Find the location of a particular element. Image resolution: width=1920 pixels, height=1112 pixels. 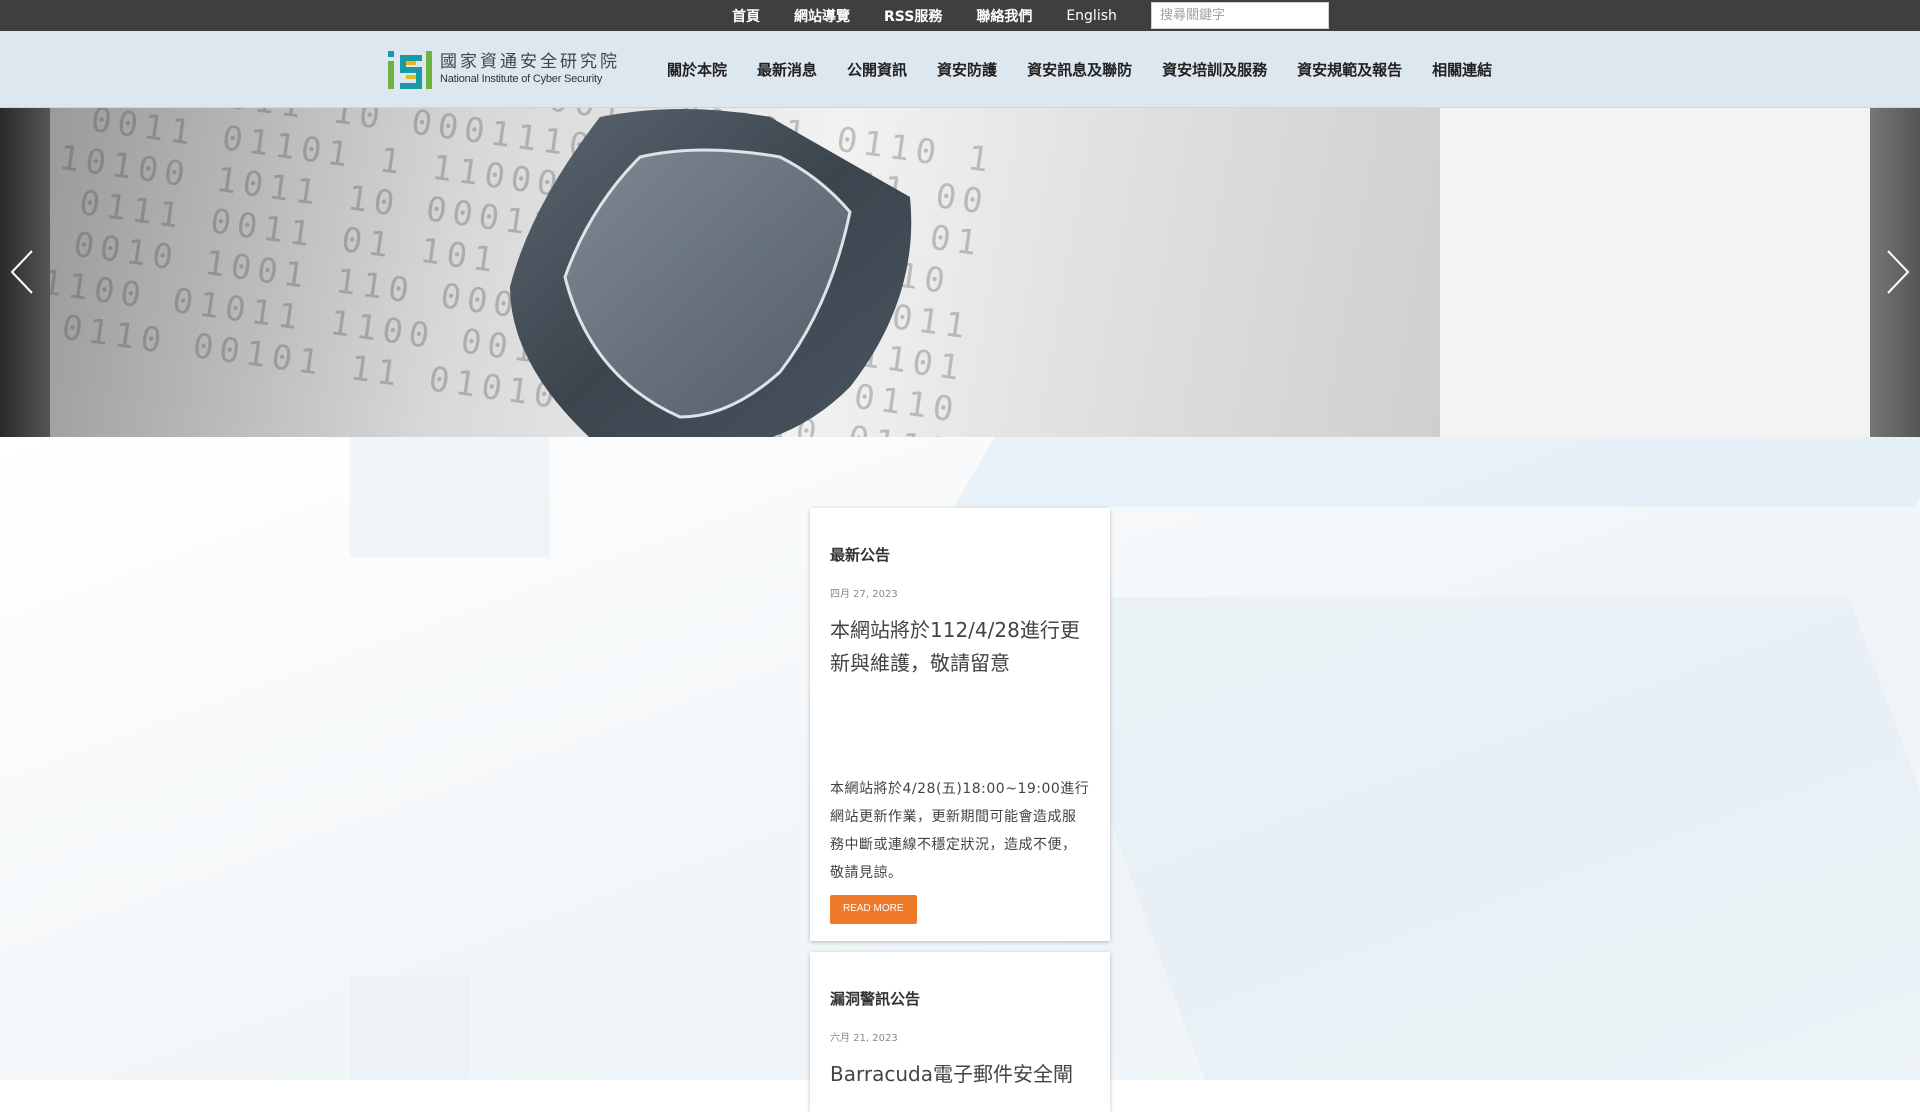

nav-item-public-info: 公開資訊 is located at coordinates (877, 69).